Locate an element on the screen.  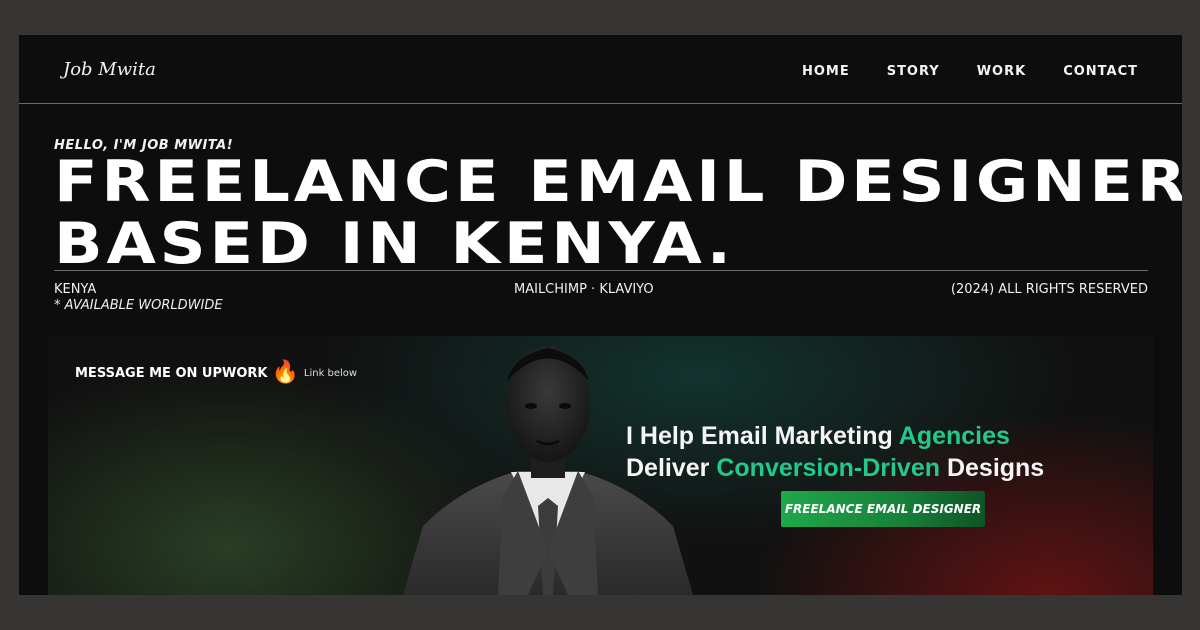
copyright-text: (2024) ALL RIGHTS RESERVED is located at coordinates (1049, 289).